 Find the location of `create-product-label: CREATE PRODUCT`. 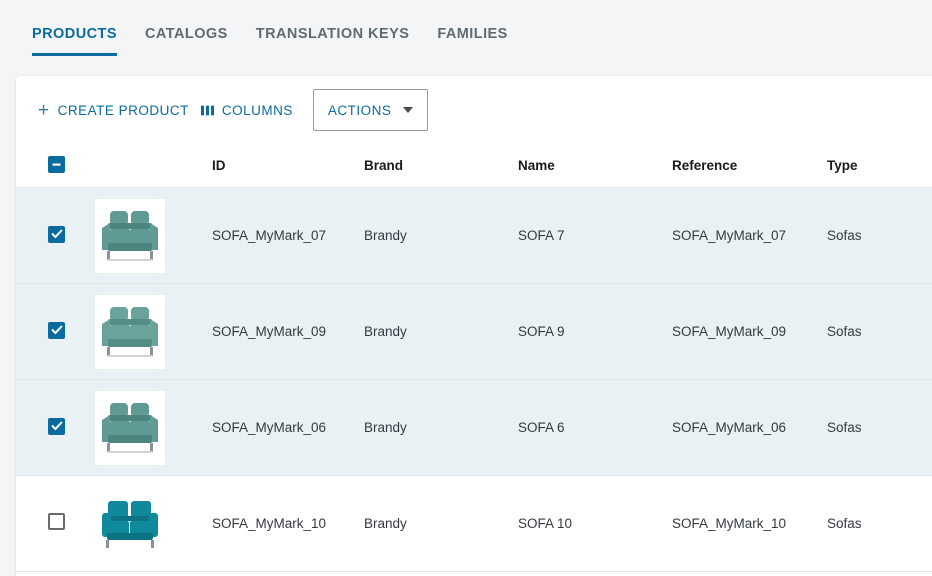

create-product-label: CREATE PRODUCT is located at coordinates (123, 110).